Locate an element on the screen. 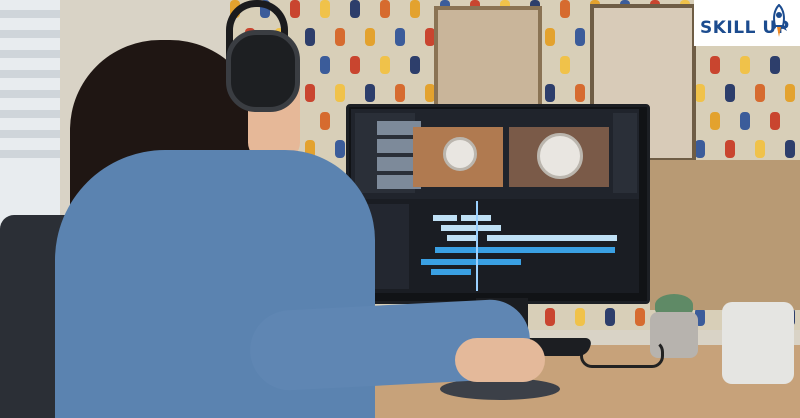 The image size is (800, 418). desk-clock is located at coordinates (758, 343).